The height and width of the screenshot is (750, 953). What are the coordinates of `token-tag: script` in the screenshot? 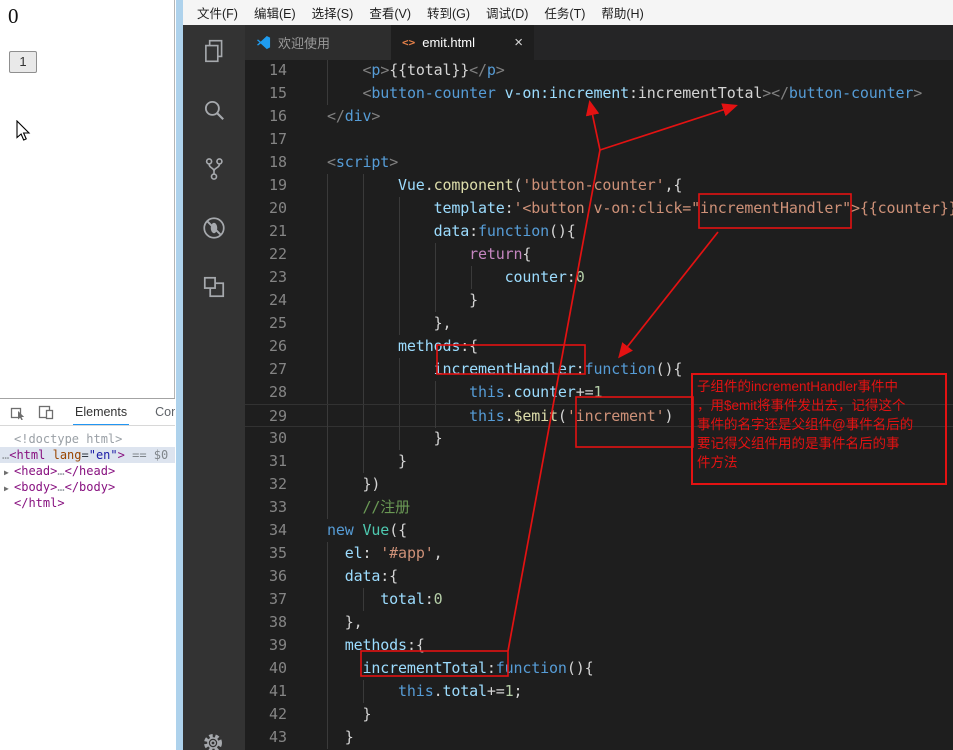 It's located at (362, 162).